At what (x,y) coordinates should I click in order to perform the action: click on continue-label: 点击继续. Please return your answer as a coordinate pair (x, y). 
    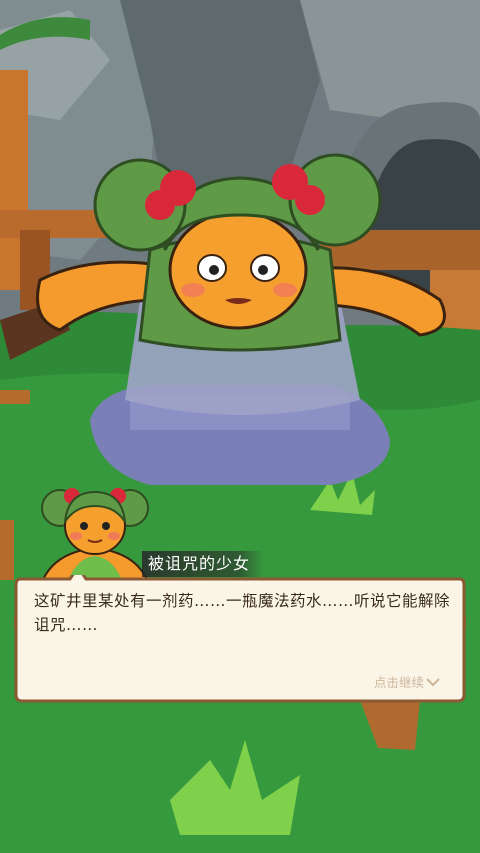
    Looking at the image, I should click on (398, 682).